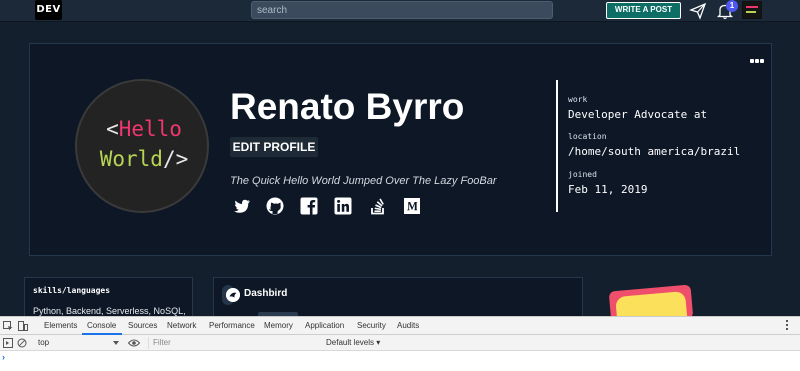  Describe the element at coordinates (578, 99) in the screenshot. I see `work-label: work` at that location.